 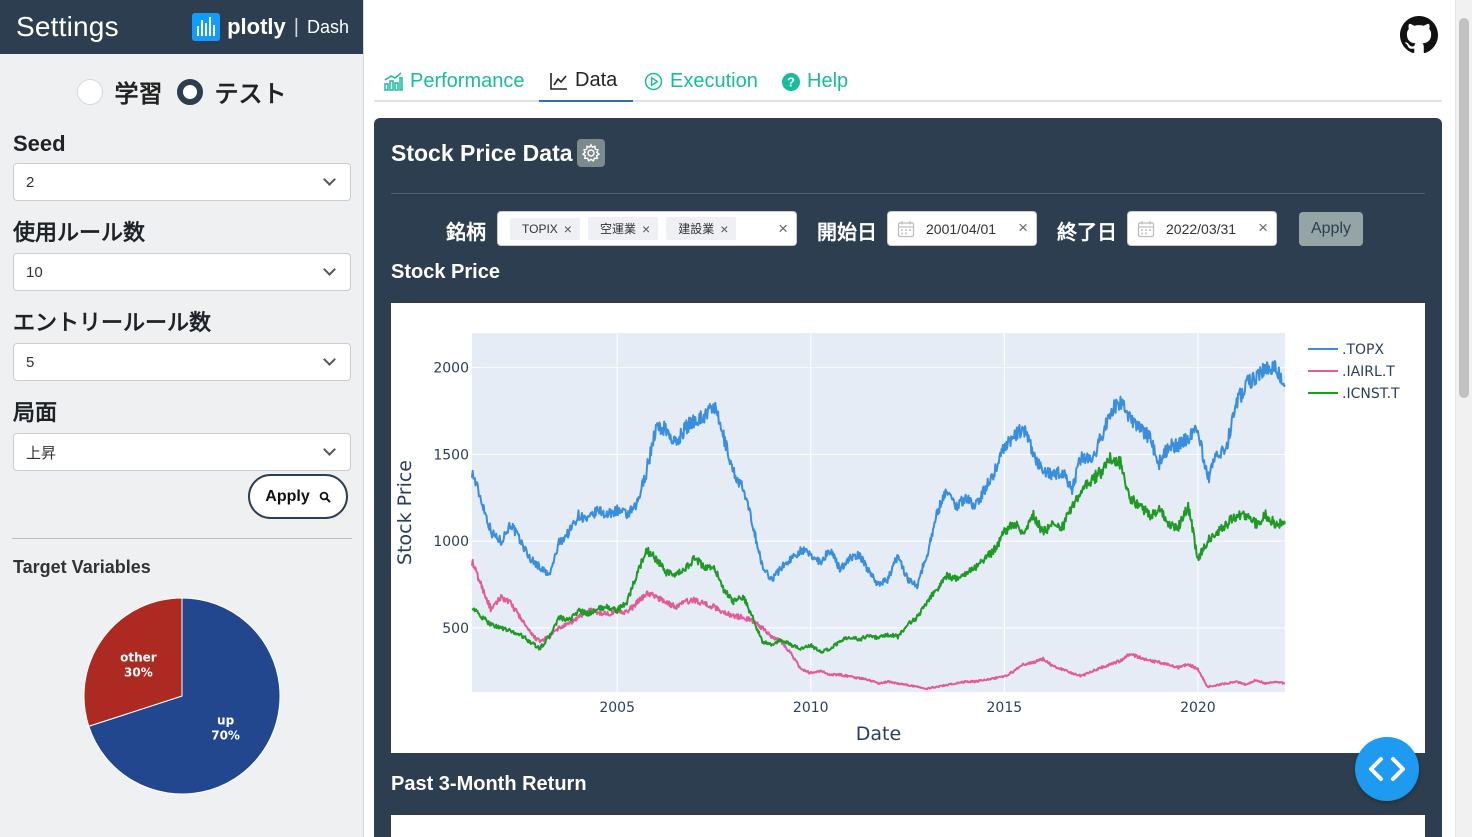 What do you see at coordinates (298, 496) in the screenshot?
I see `sidebar-apply-button: Apply` at bounding box center [298, 496].